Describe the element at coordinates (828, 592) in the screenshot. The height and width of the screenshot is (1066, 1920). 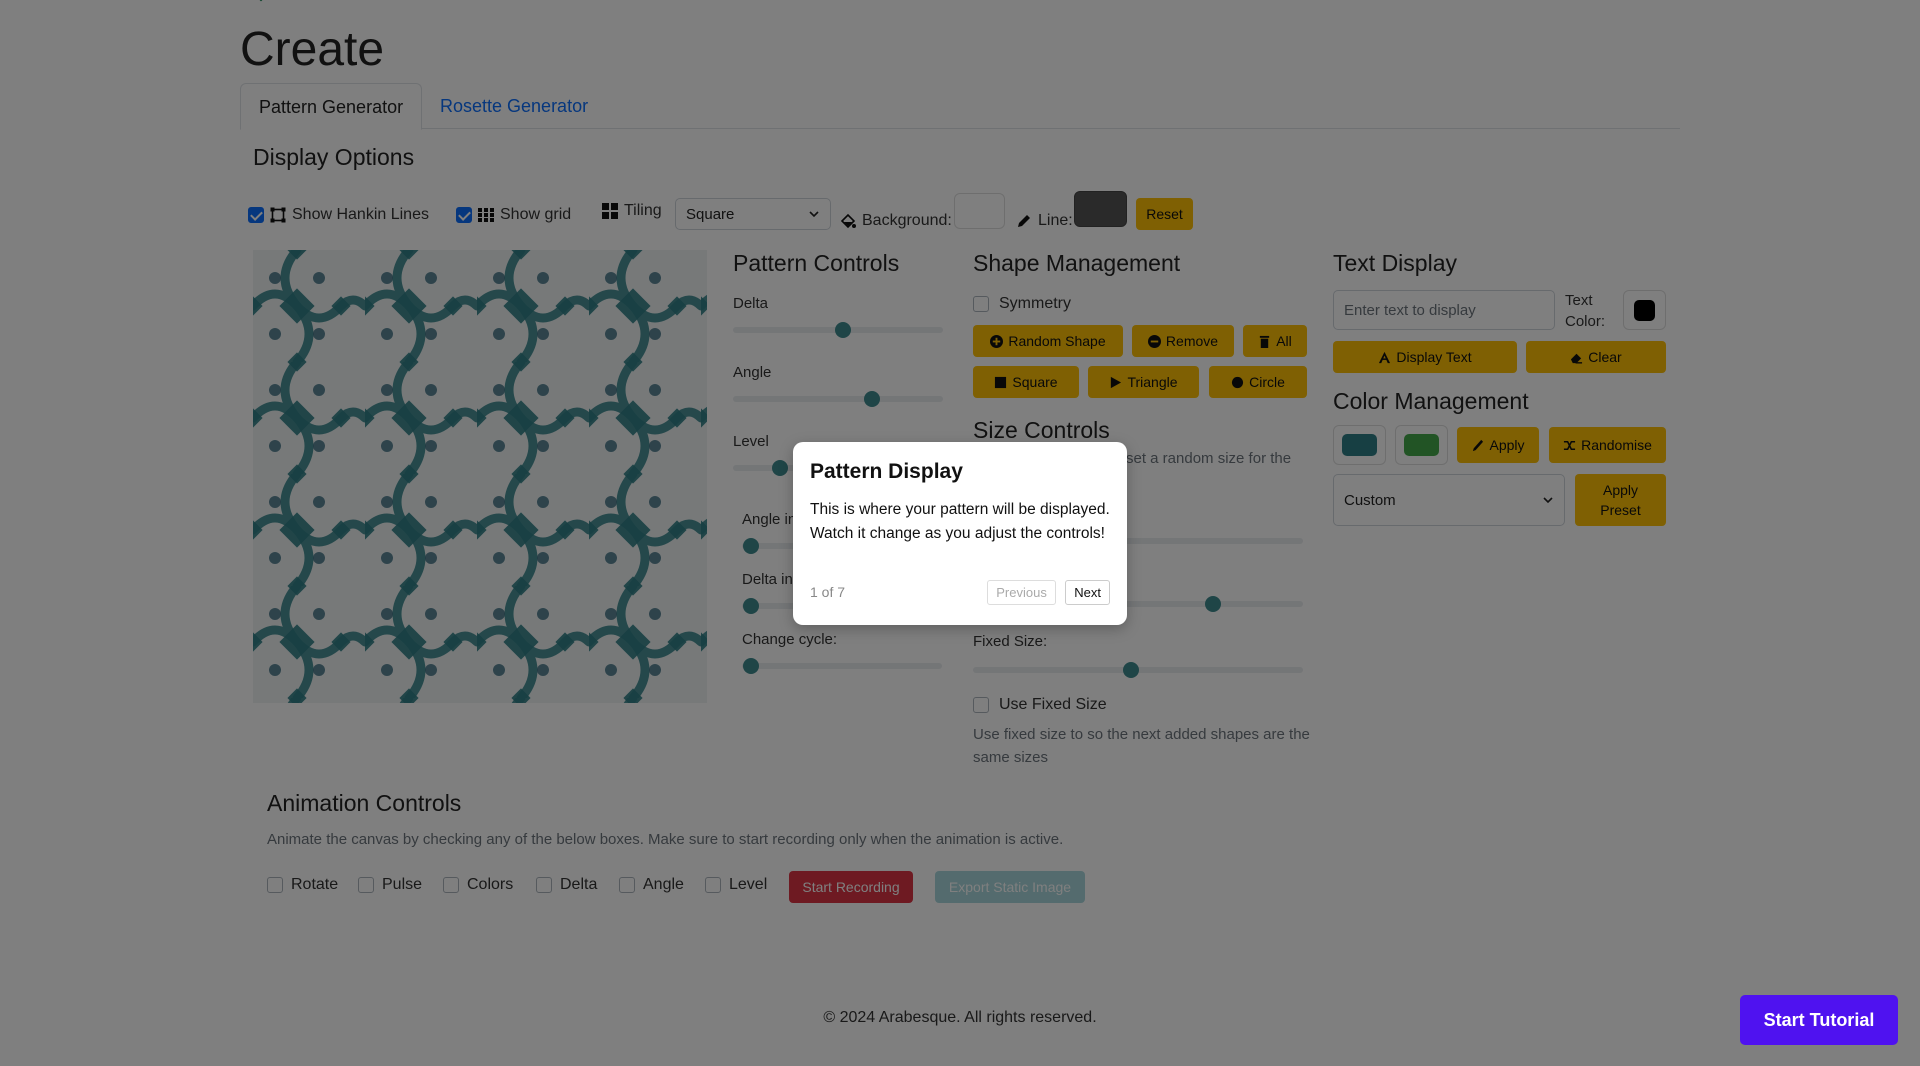
I see `tutorial-progress: 1 of 7` at that location.